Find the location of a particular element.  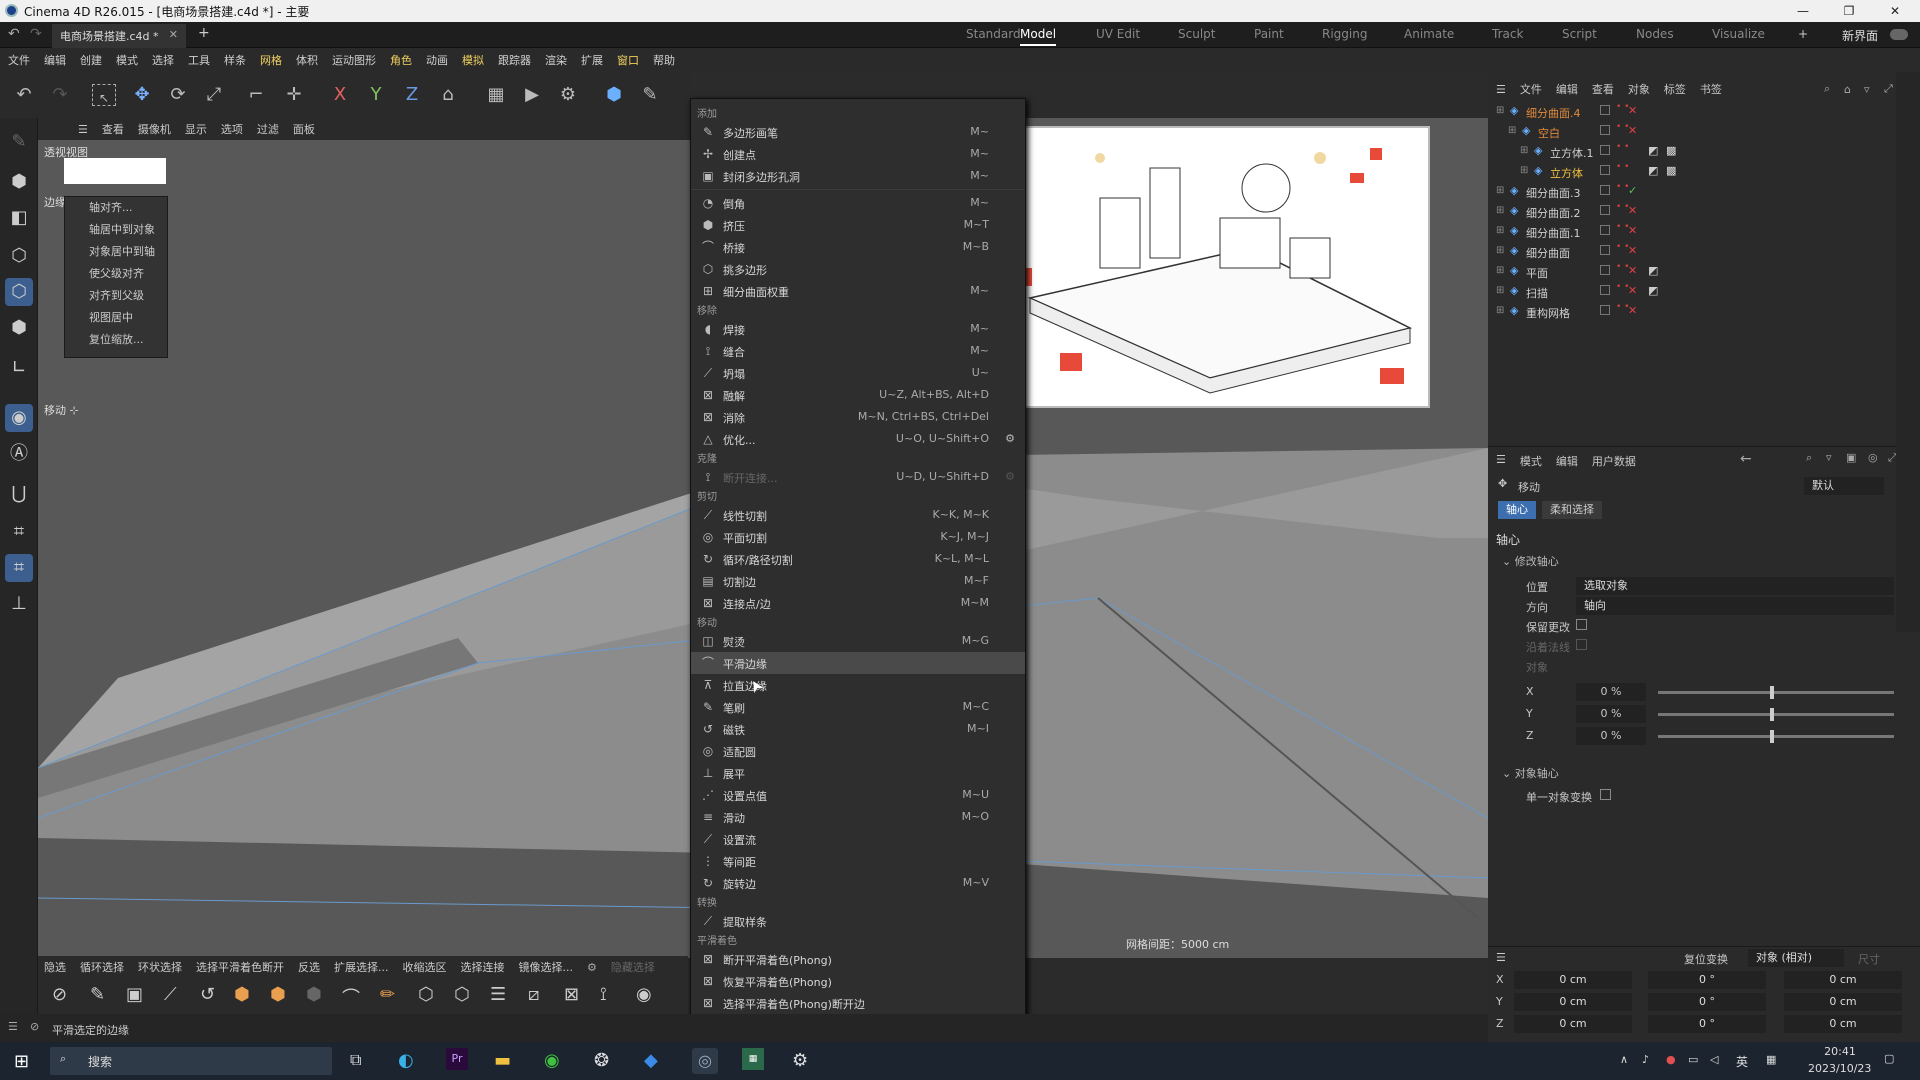

keep-changes-checkbox is located at coordinates (1581, 624).